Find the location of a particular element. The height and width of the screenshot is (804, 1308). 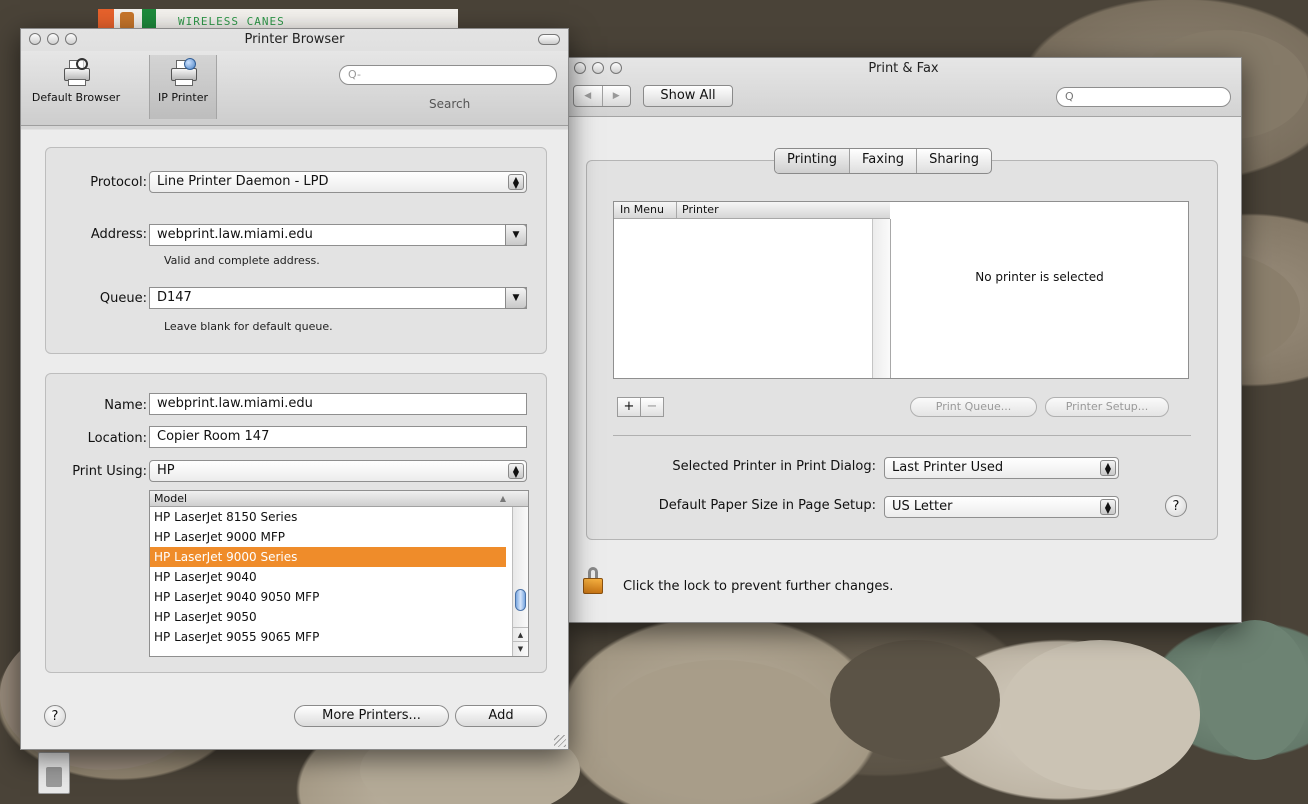

toolbar-toggle-button is located at coordinates (549, 39).